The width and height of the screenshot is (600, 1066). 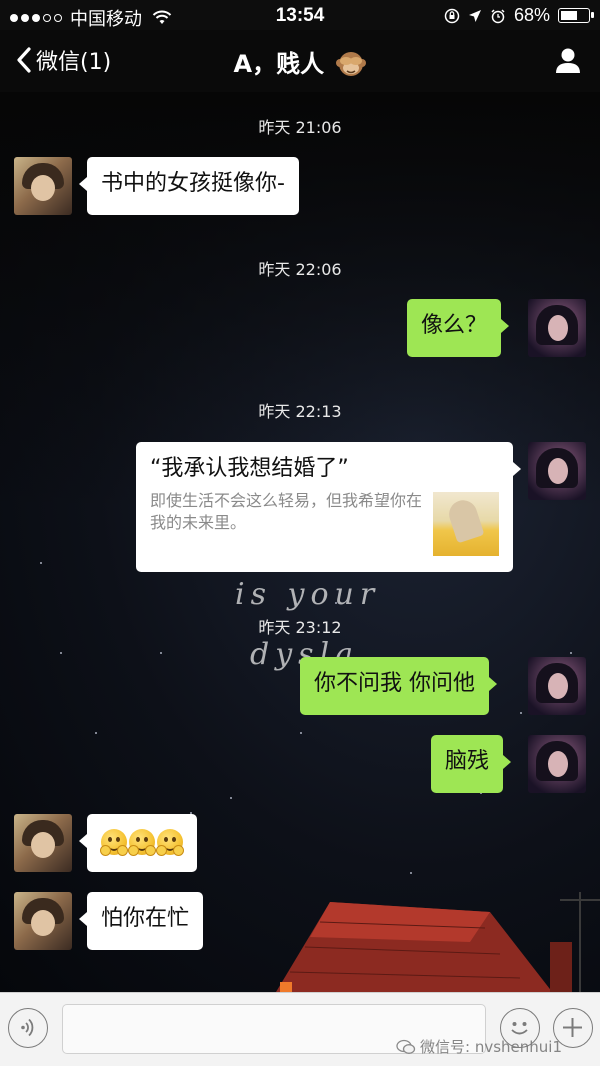 I want to click on contact-profile-button, so click(x=568, y=62).